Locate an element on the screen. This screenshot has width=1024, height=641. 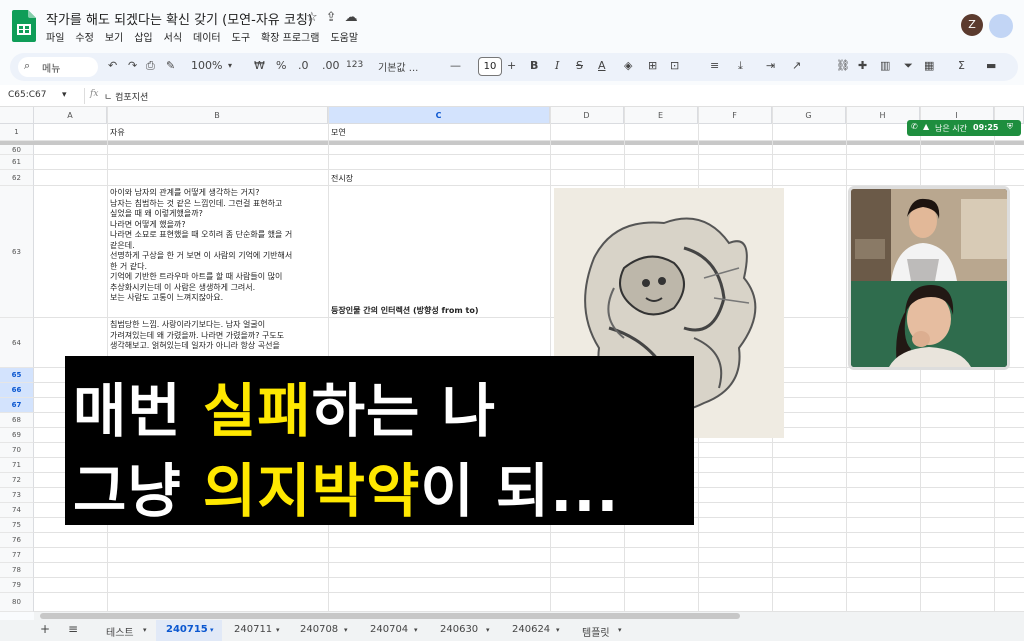
sheet-tab: 240708 is located at coordinates (319, 629).